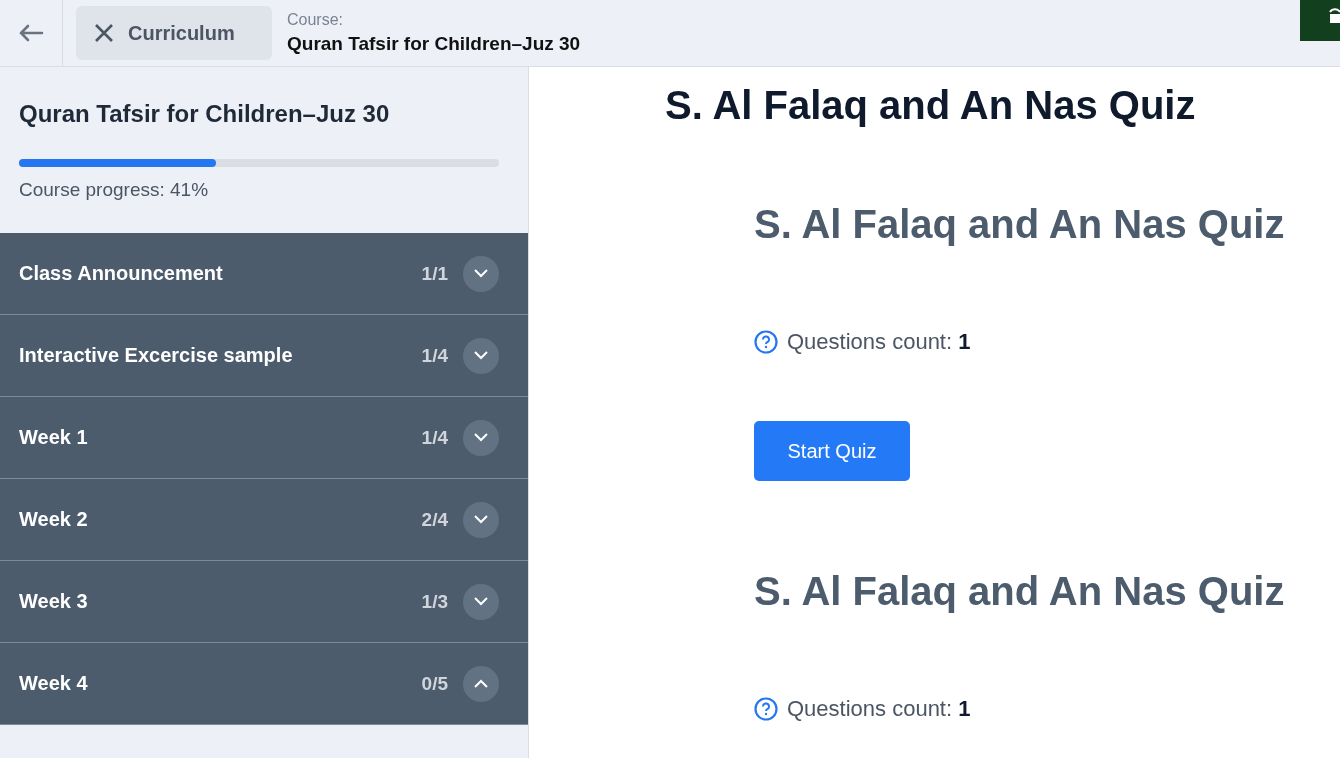 This screenshot has width=1340, height=758. Describe the element at coordinates (931, 105) in the screenshot. I see `page-title: S. Al Falaq and An Nas Quiz` at that location.